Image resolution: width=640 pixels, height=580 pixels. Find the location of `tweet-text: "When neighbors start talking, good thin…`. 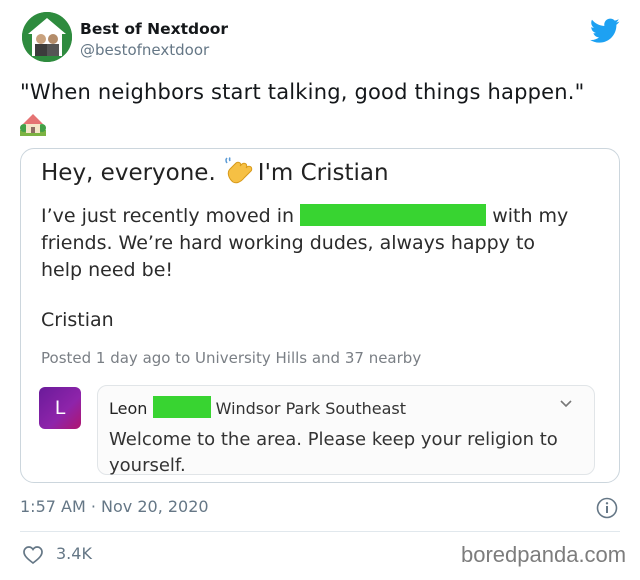

tweet-text: "When neighbors start talking, good thin… is located at coordinates (302, 92).